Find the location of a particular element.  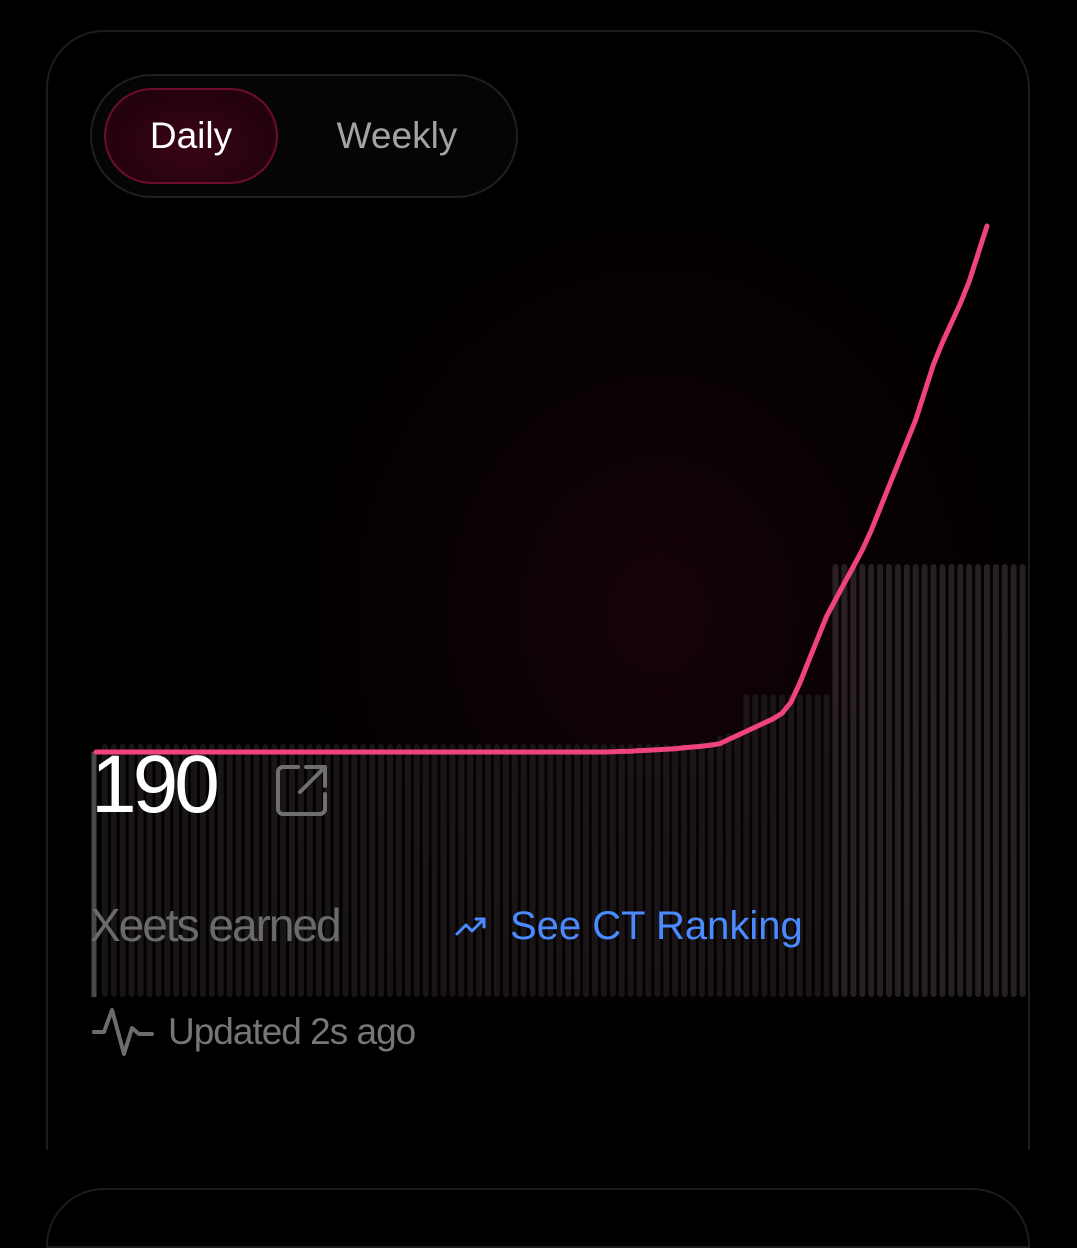

ranking-link-label: See CT Ranking is located at coordinates (656, 926).